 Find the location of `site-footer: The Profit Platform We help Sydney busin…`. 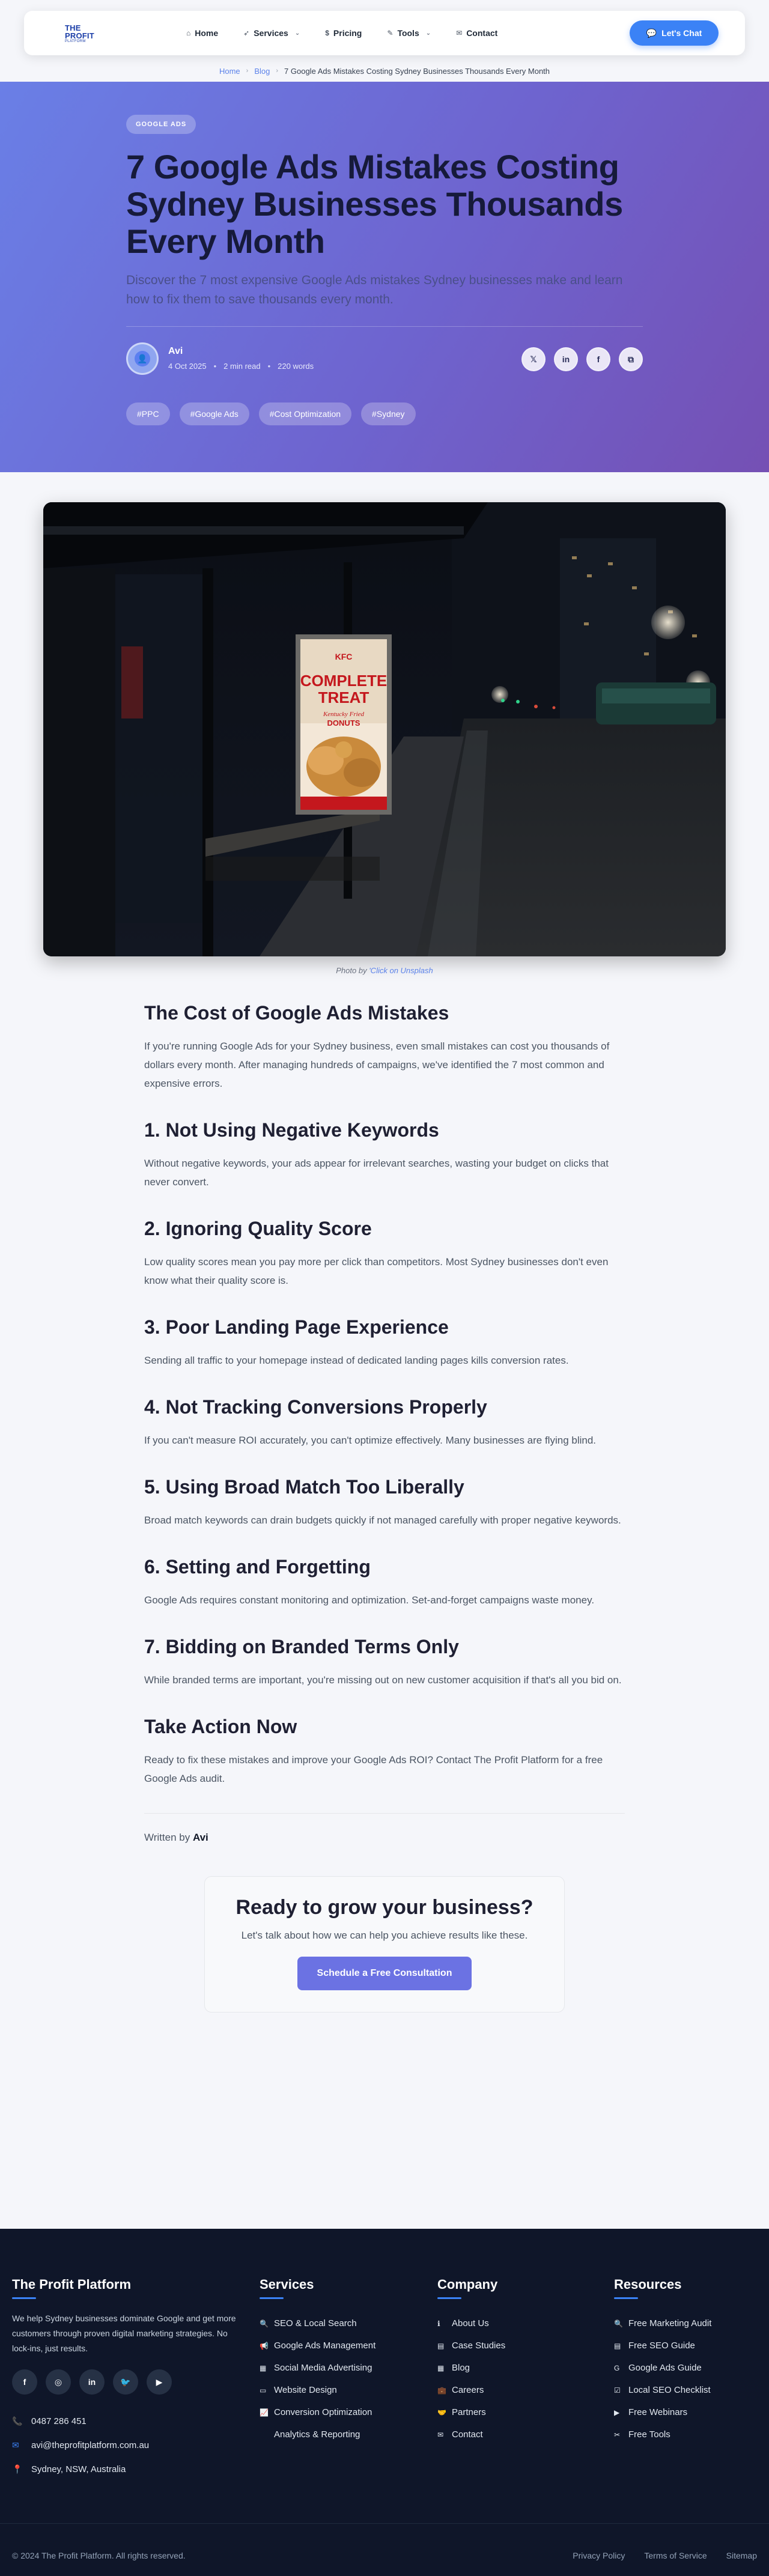

site-footer: The Profit Platform We help Sydney busin… is located at coordinates (384, 2402).